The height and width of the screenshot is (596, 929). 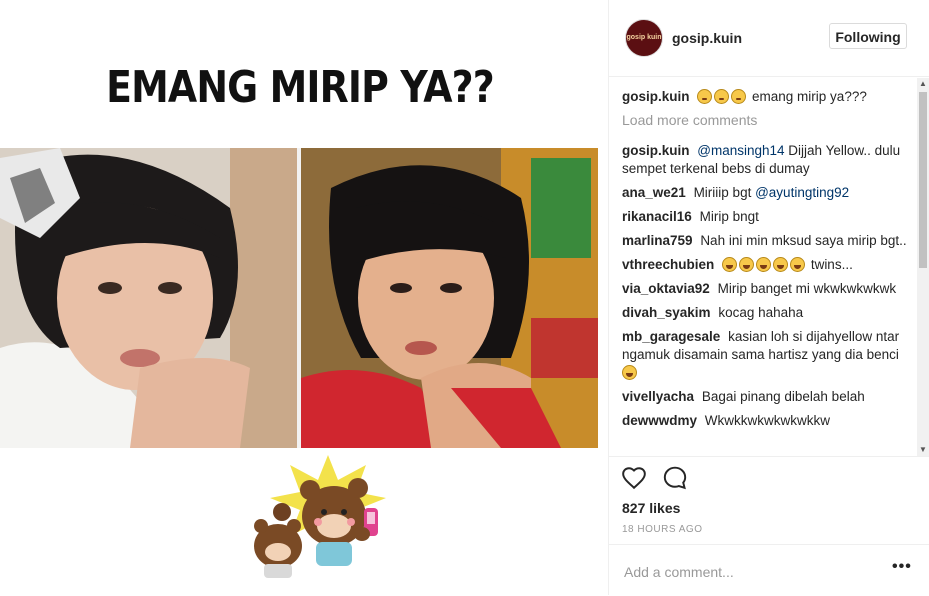 I want to click on comment-text: Bagai pinang dibelah belah, so click(x=783, y=396).